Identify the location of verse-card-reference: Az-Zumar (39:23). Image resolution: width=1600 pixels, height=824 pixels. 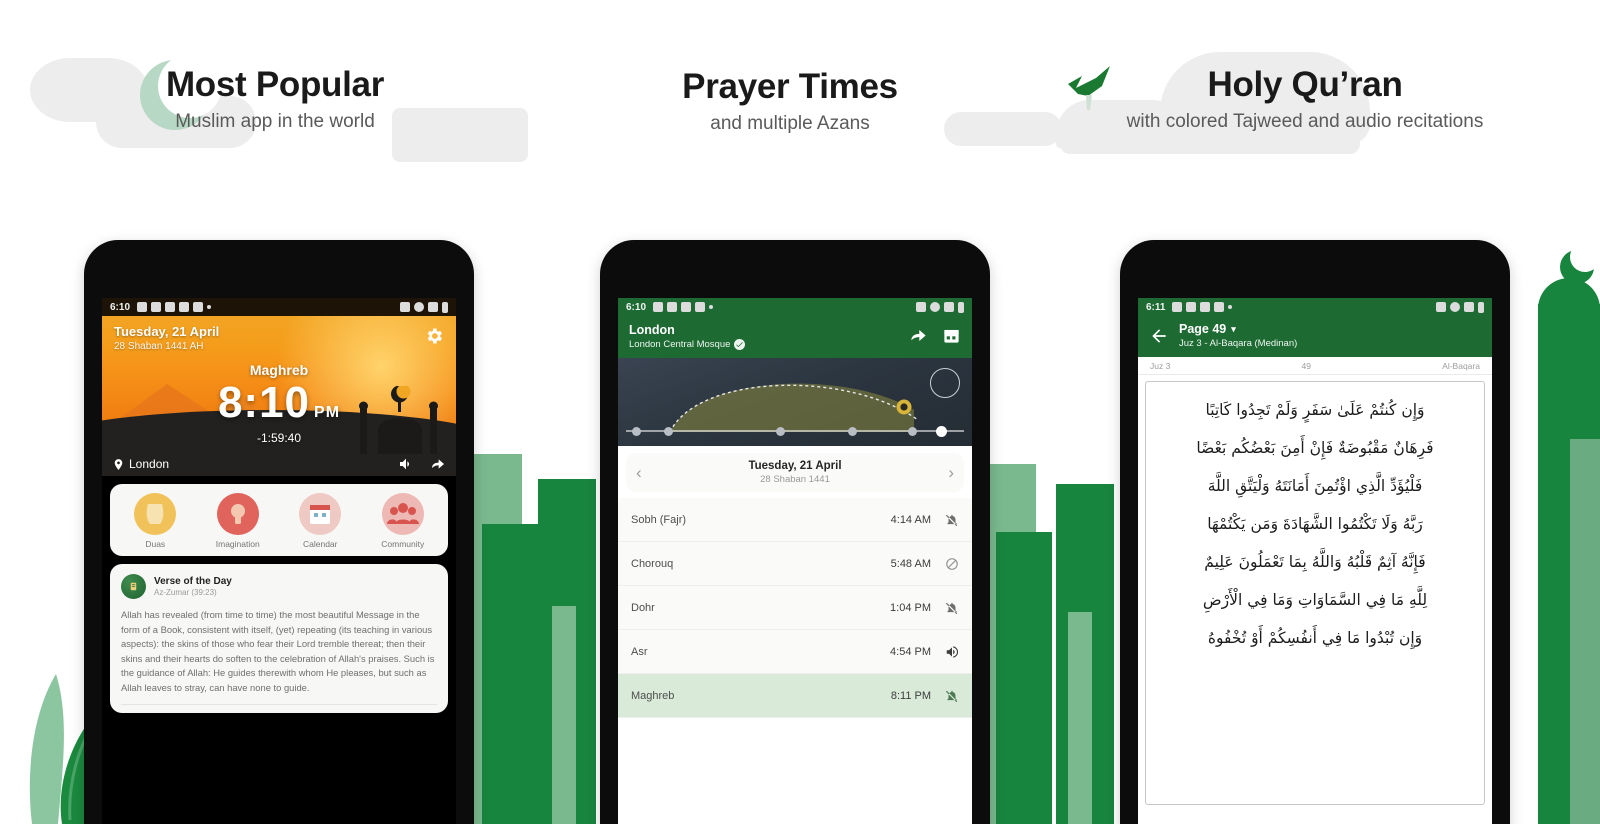
(185, 592).